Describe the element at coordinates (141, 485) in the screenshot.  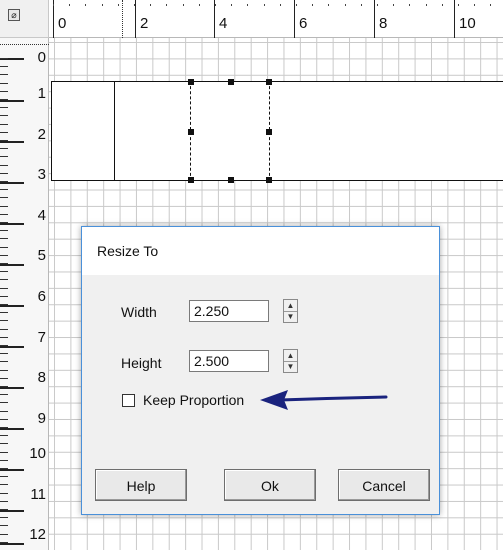
I see `help-button: Help` at that location.